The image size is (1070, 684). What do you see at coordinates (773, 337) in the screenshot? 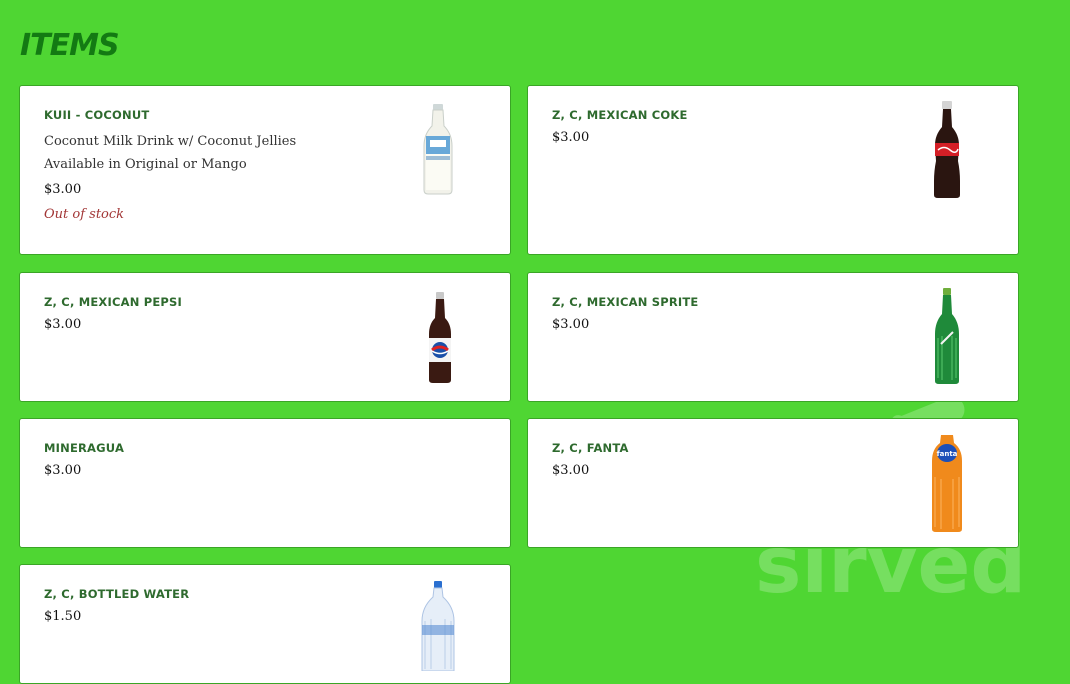
I see `item-card: Z, C, MEXICAN SPRITE $3.00` at bounding box center [773, 337].